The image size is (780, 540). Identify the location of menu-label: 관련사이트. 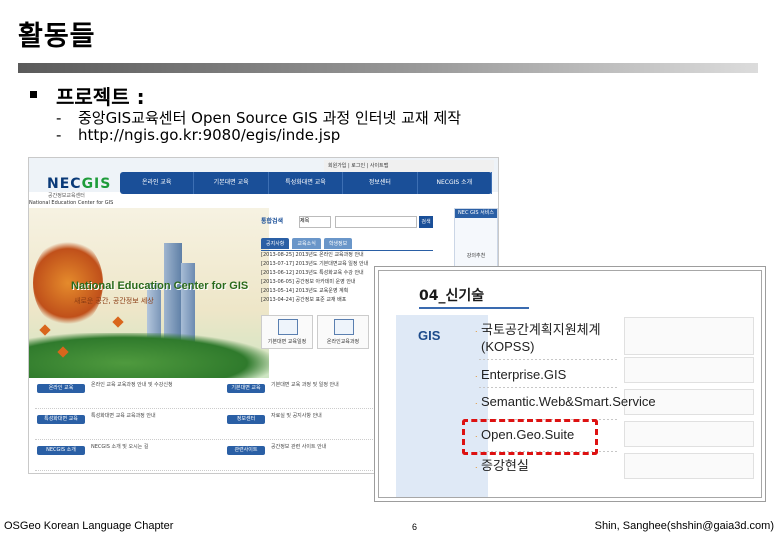
(246, 450).